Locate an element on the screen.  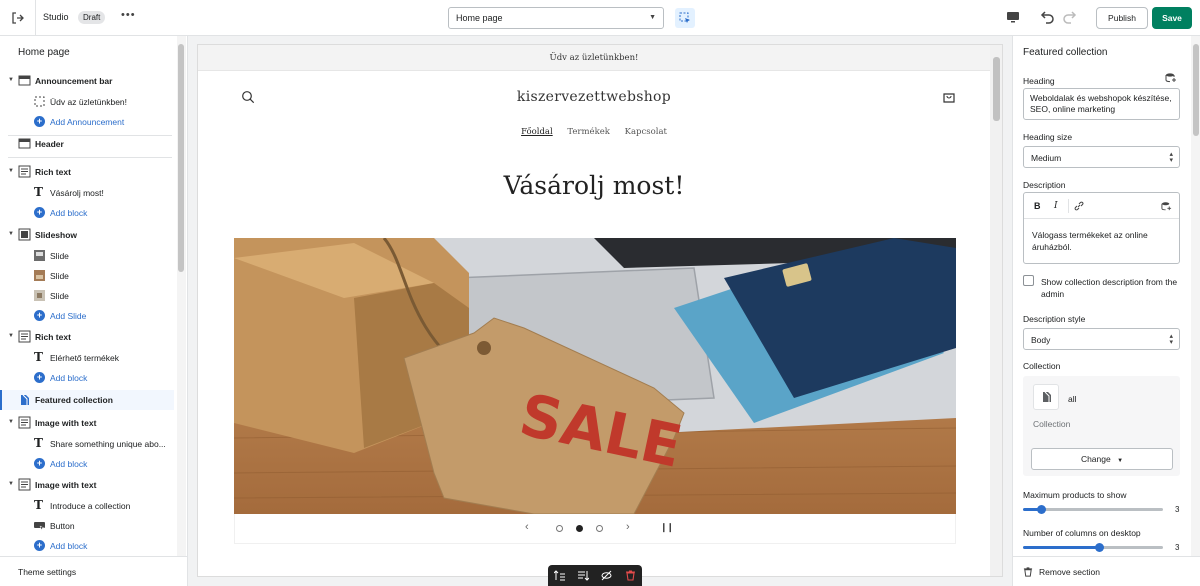
block-label: Slide is located at coordinates (59, 276).